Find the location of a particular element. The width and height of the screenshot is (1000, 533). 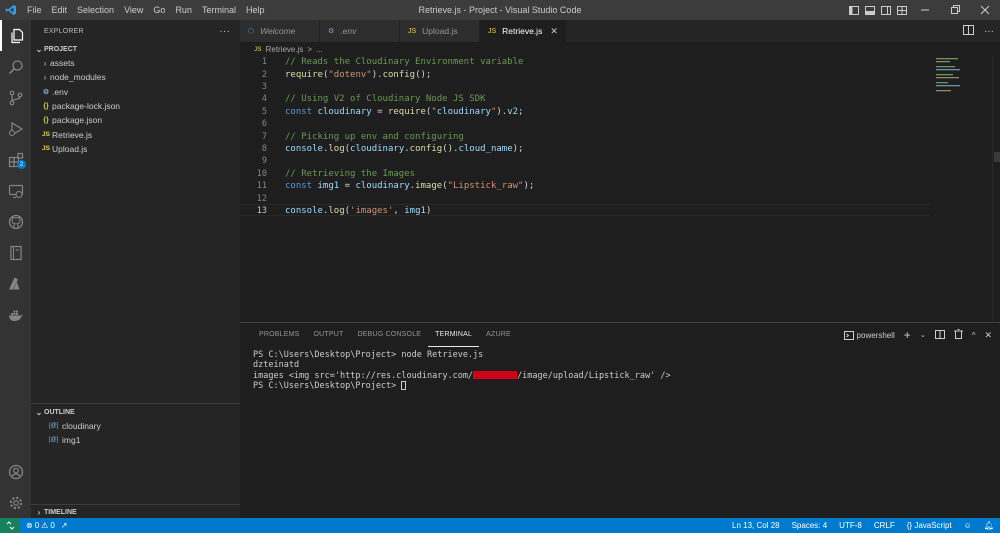

tab-welcome: ⬡ Welcome is located at coordinates (280, 31).